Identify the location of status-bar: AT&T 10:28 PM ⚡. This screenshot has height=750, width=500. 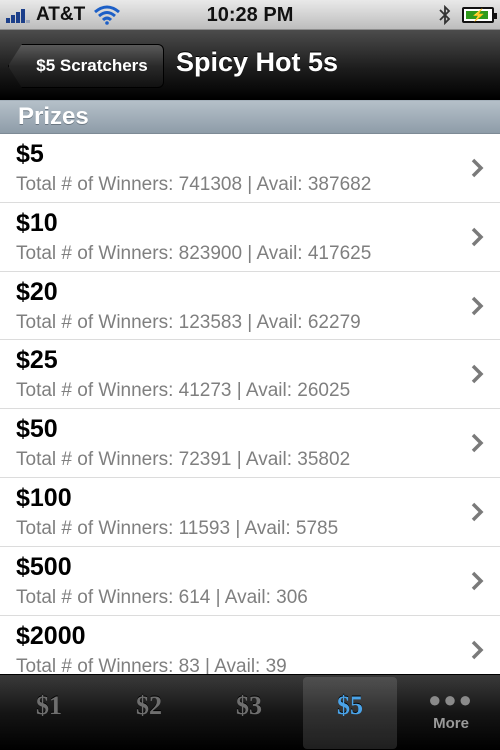
(250, 15).